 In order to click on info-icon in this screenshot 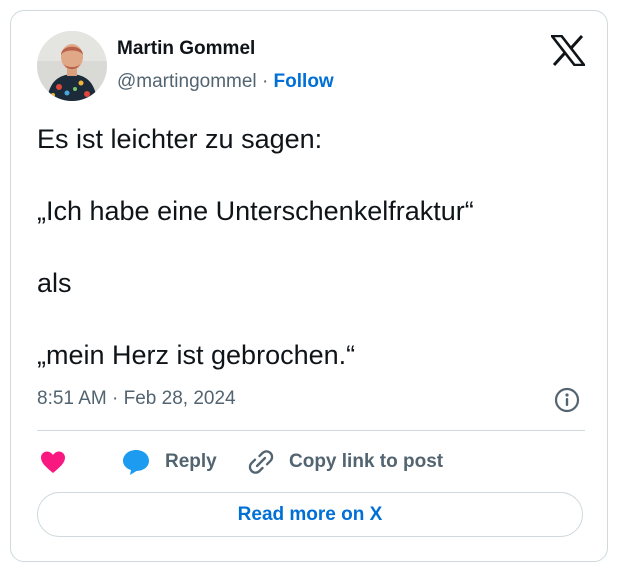, I will do `click(567, 400)`.